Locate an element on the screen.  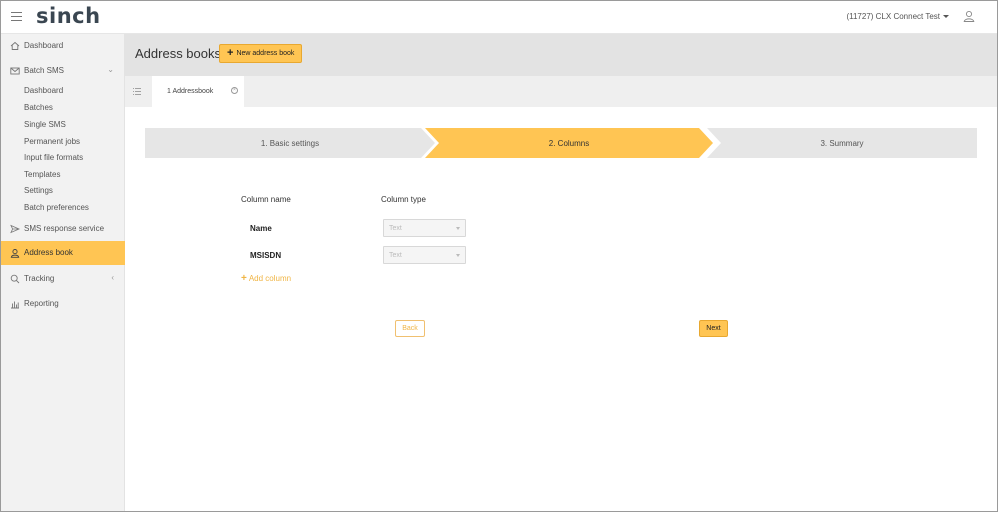
sidebar-subitem-permanent-jobs: Permanent jobs is located at coordinates (52, 141).